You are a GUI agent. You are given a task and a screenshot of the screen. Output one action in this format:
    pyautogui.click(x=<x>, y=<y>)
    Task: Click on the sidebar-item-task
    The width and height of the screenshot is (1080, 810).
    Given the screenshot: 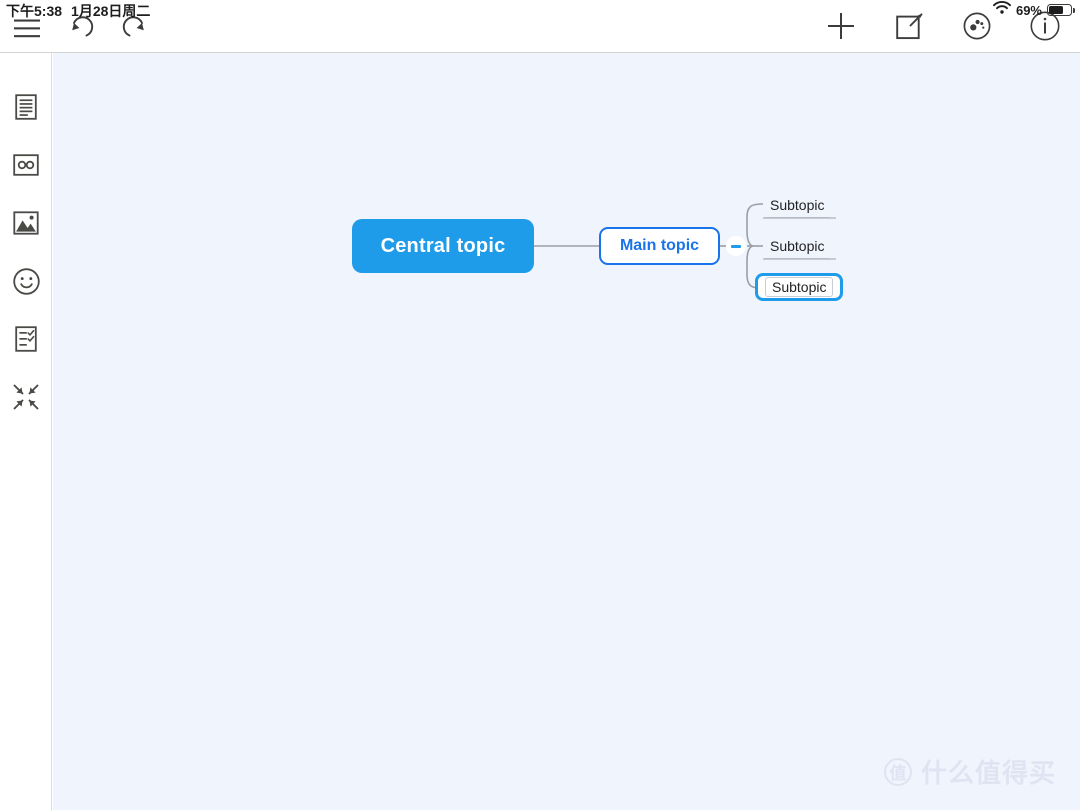 What is the action you would take?
    pyautogui.click(x=26, y=339)
    